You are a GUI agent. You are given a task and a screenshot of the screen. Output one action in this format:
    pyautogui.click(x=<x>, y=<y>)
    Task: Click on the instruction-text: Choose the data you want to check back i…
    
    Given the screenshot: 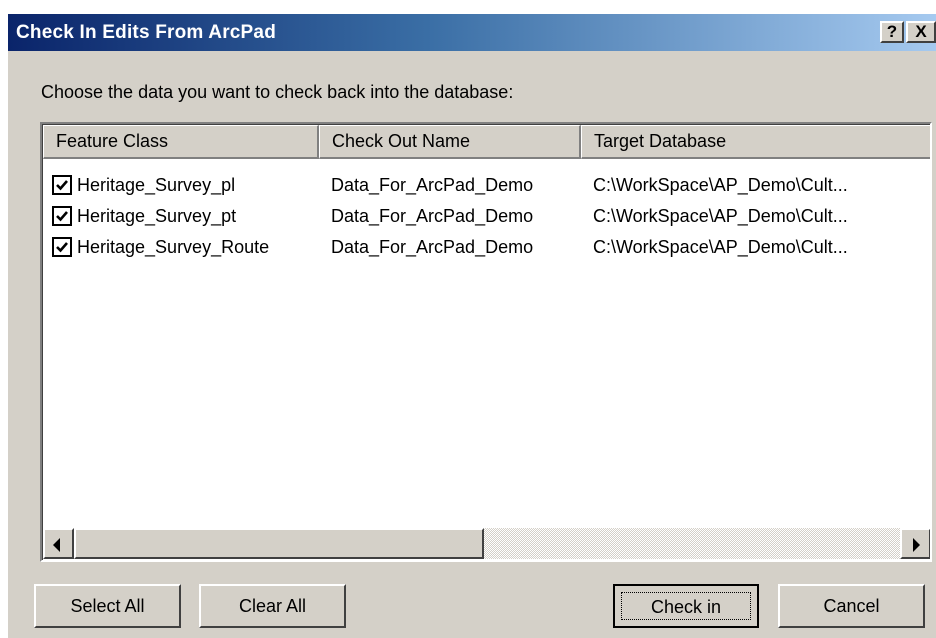 What is the action you would take?
    pyautogui.click(x=277, y=92)
    